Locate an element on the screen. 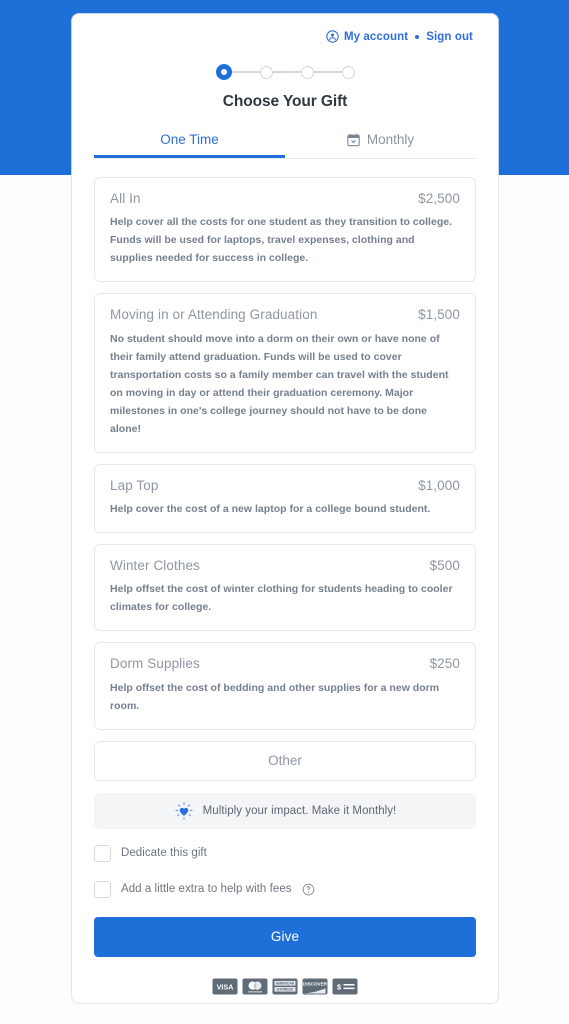  svg-text: DISCOVER is located at coordinates (315, 983).